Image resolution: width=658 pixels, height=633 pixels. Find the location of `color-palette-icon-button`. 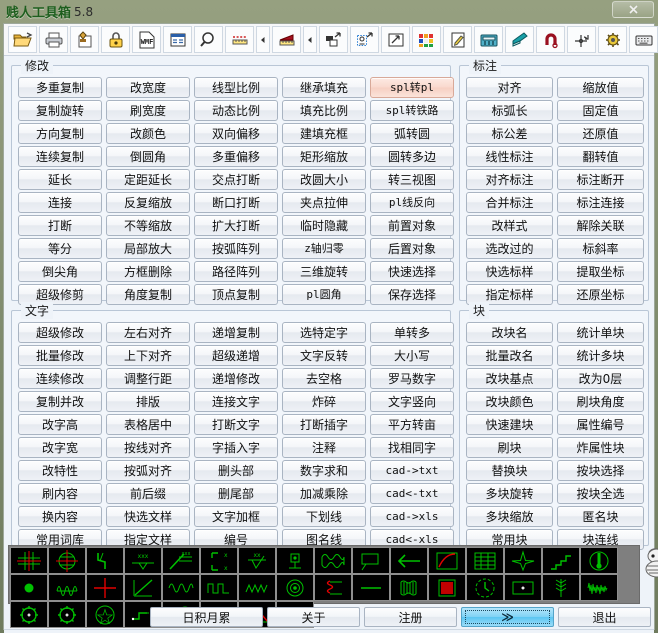

color-palette-icon-button is located at coordinates (426, 39).